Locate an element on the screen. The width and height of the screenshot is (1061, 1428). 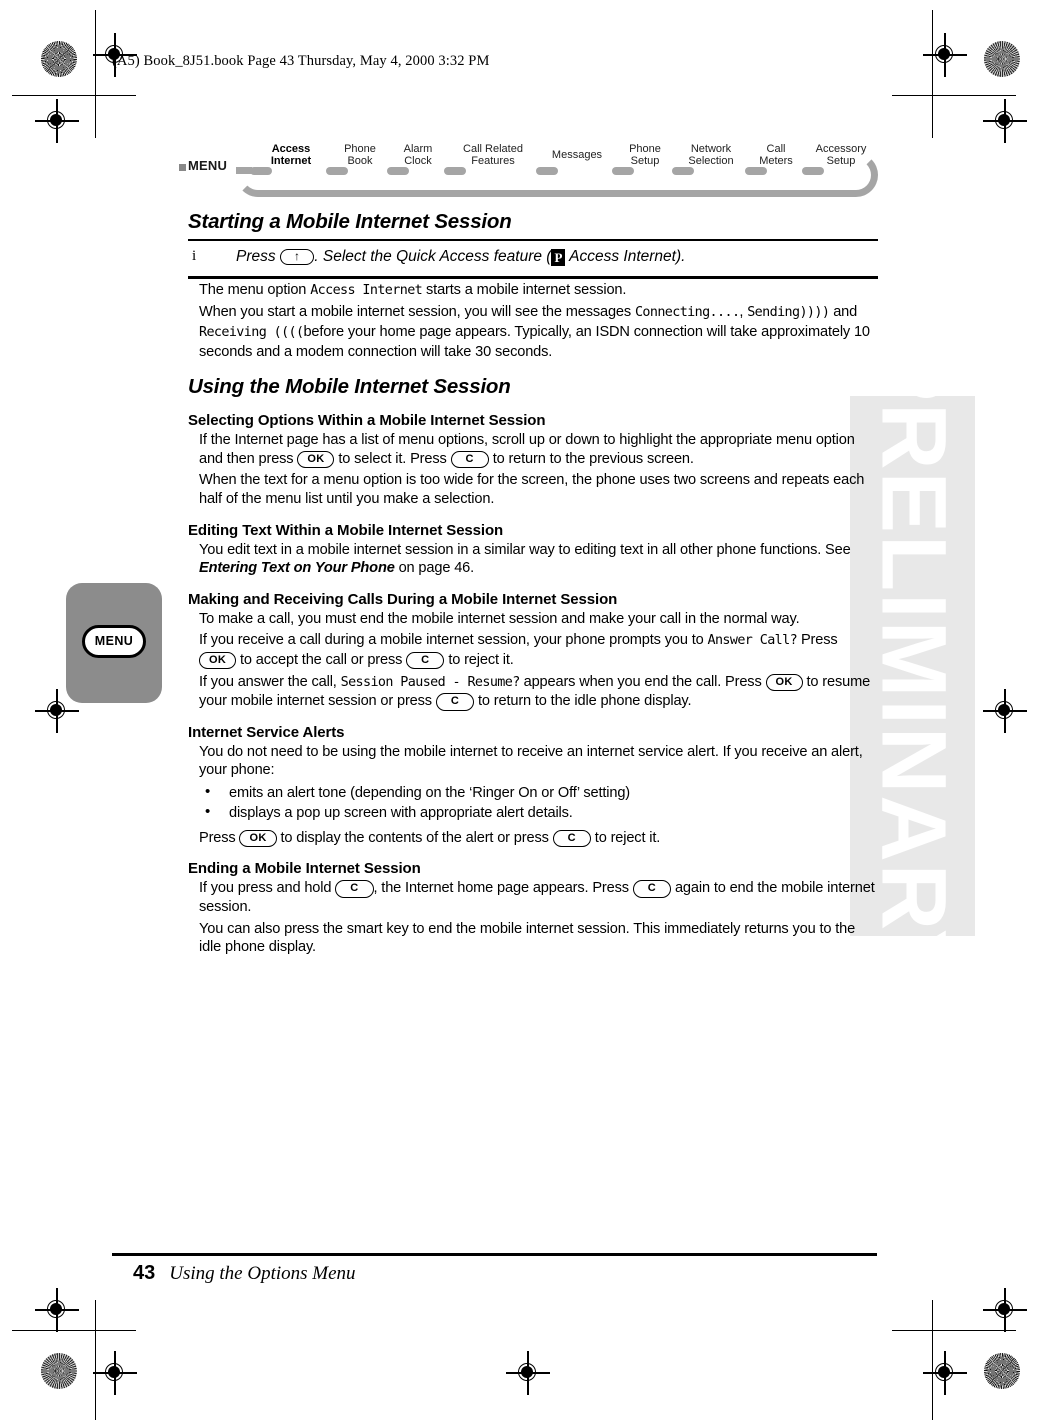
text-run: appears when you end the call. Press is located at coordinates (642, 681).